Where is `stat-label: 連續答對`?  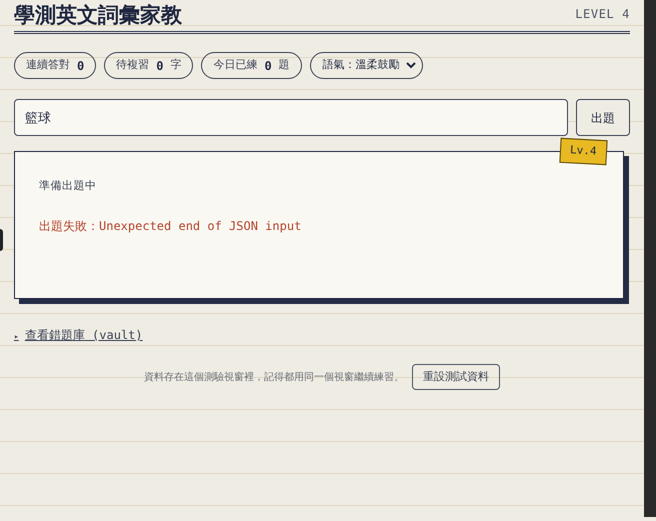
stat-label: 連續答對 is located at coordinates (48, 65).